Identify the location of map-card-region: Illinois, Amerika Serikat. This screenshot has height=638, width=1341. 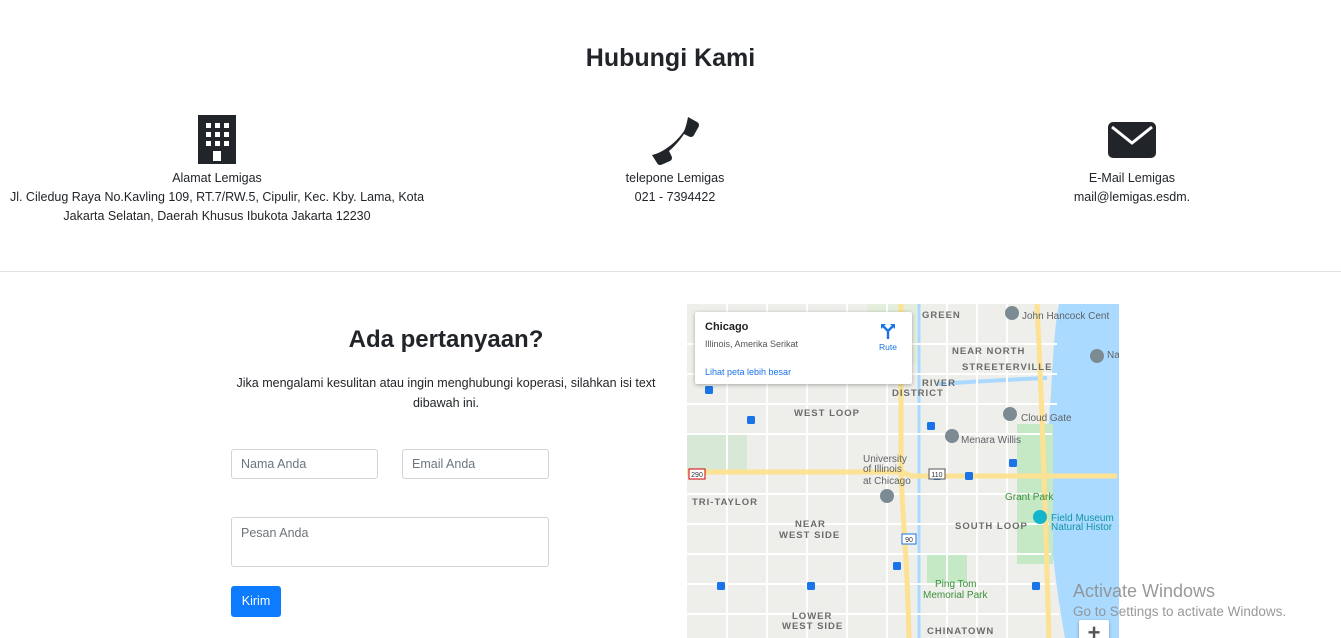
(752, 344).